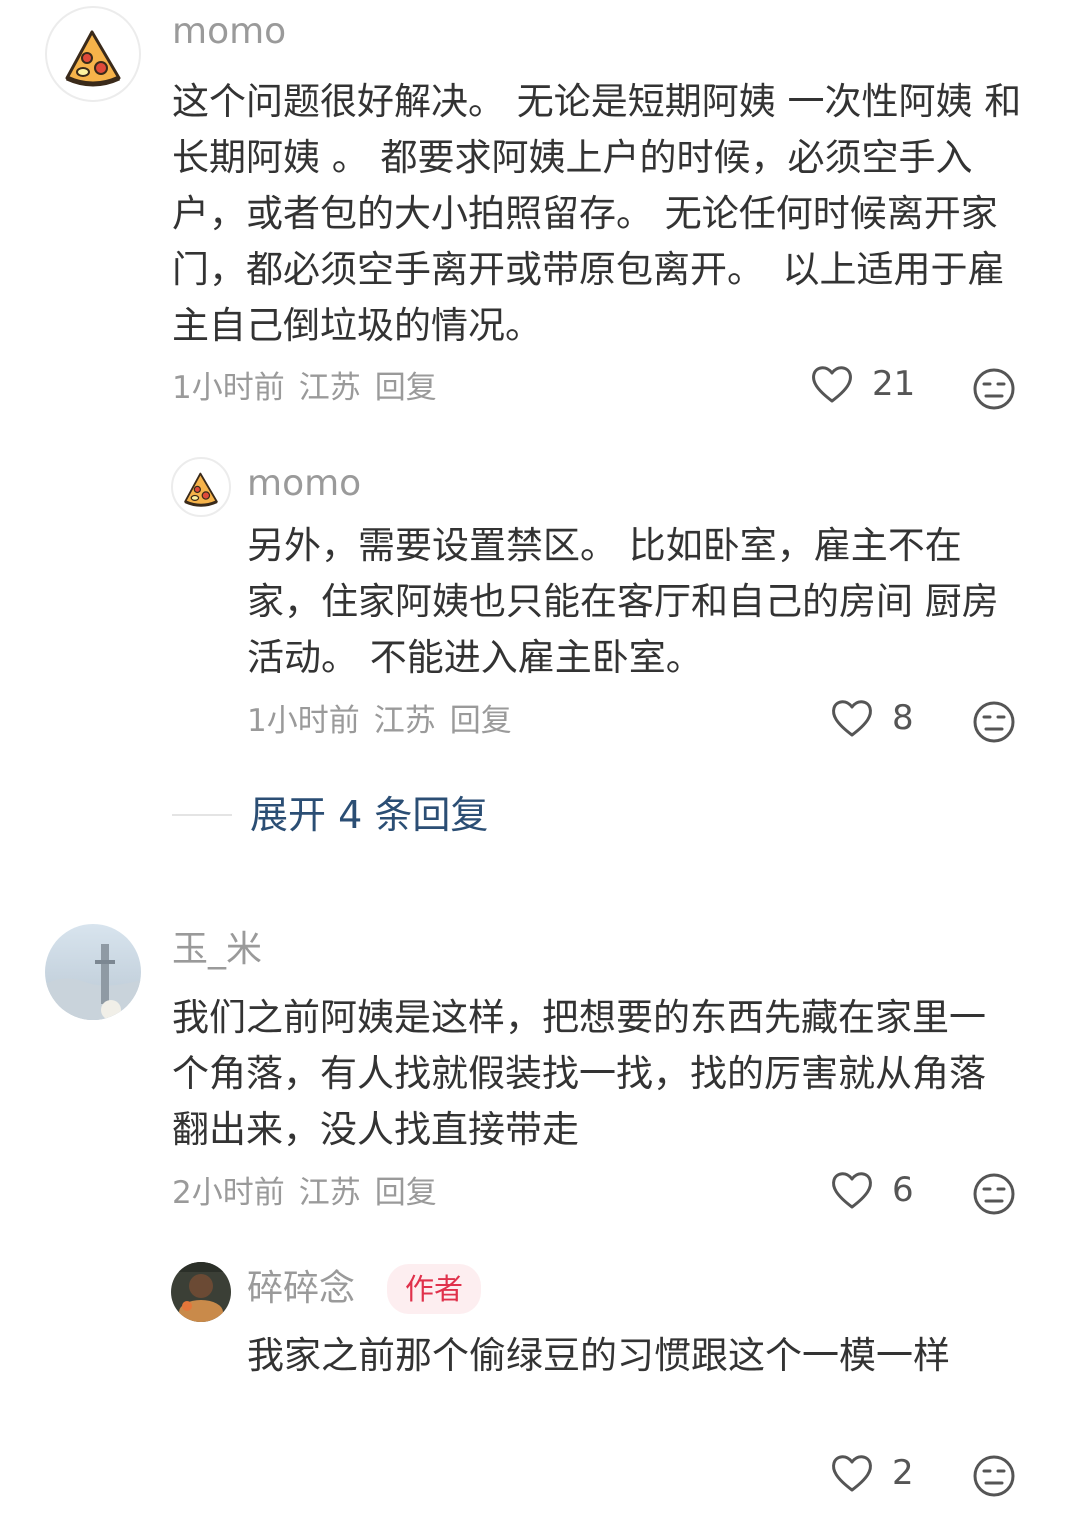 This screenshot has height=1522, width=1080. I want to click on comment-time: 1小时前, so click(228, 388).